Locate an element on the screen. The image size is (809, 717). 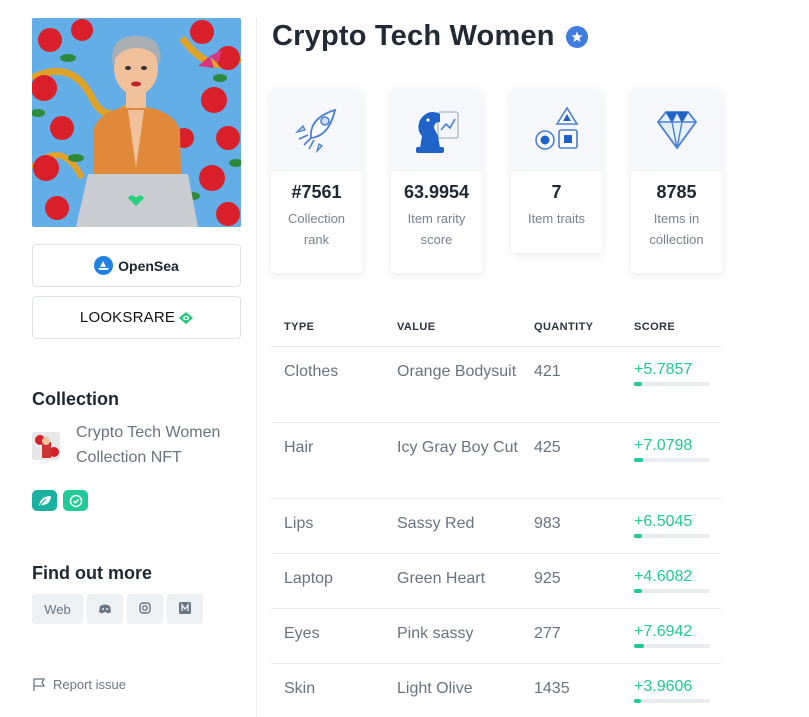
trait-type: Hair is located at coordinates (299, 447).